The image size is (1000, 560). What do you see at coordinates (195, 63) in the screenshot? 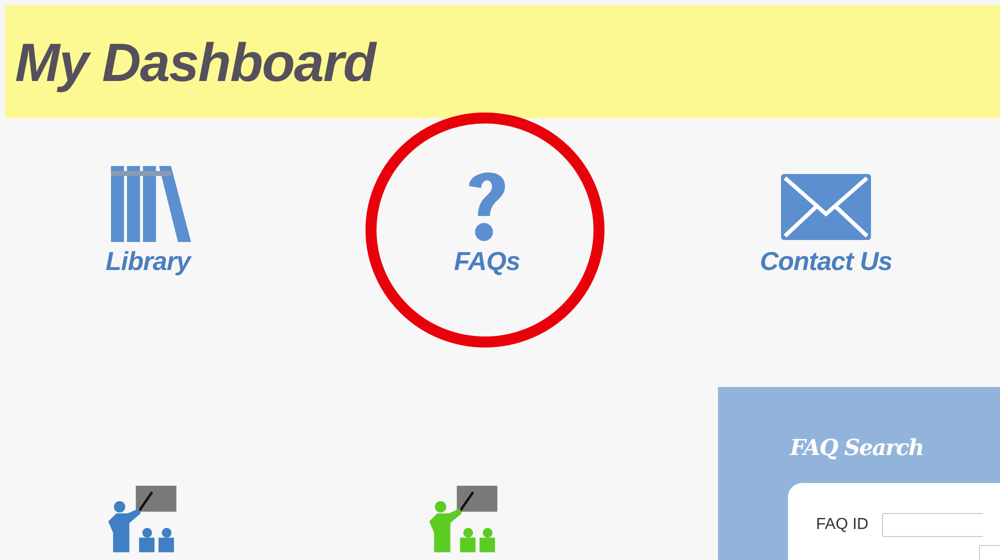
I see `page-title: My Dashboard` at bounding box center [195, 63].